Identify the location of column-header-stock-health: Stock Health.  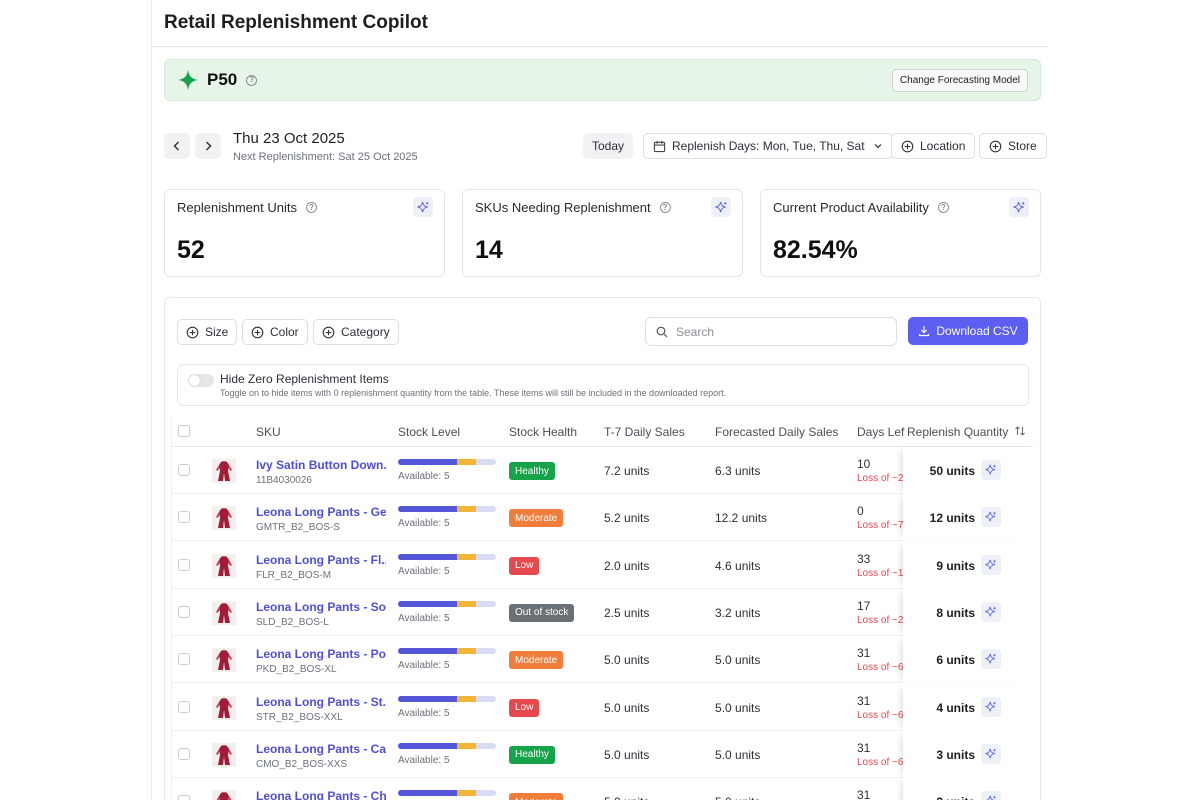
(543, 432).